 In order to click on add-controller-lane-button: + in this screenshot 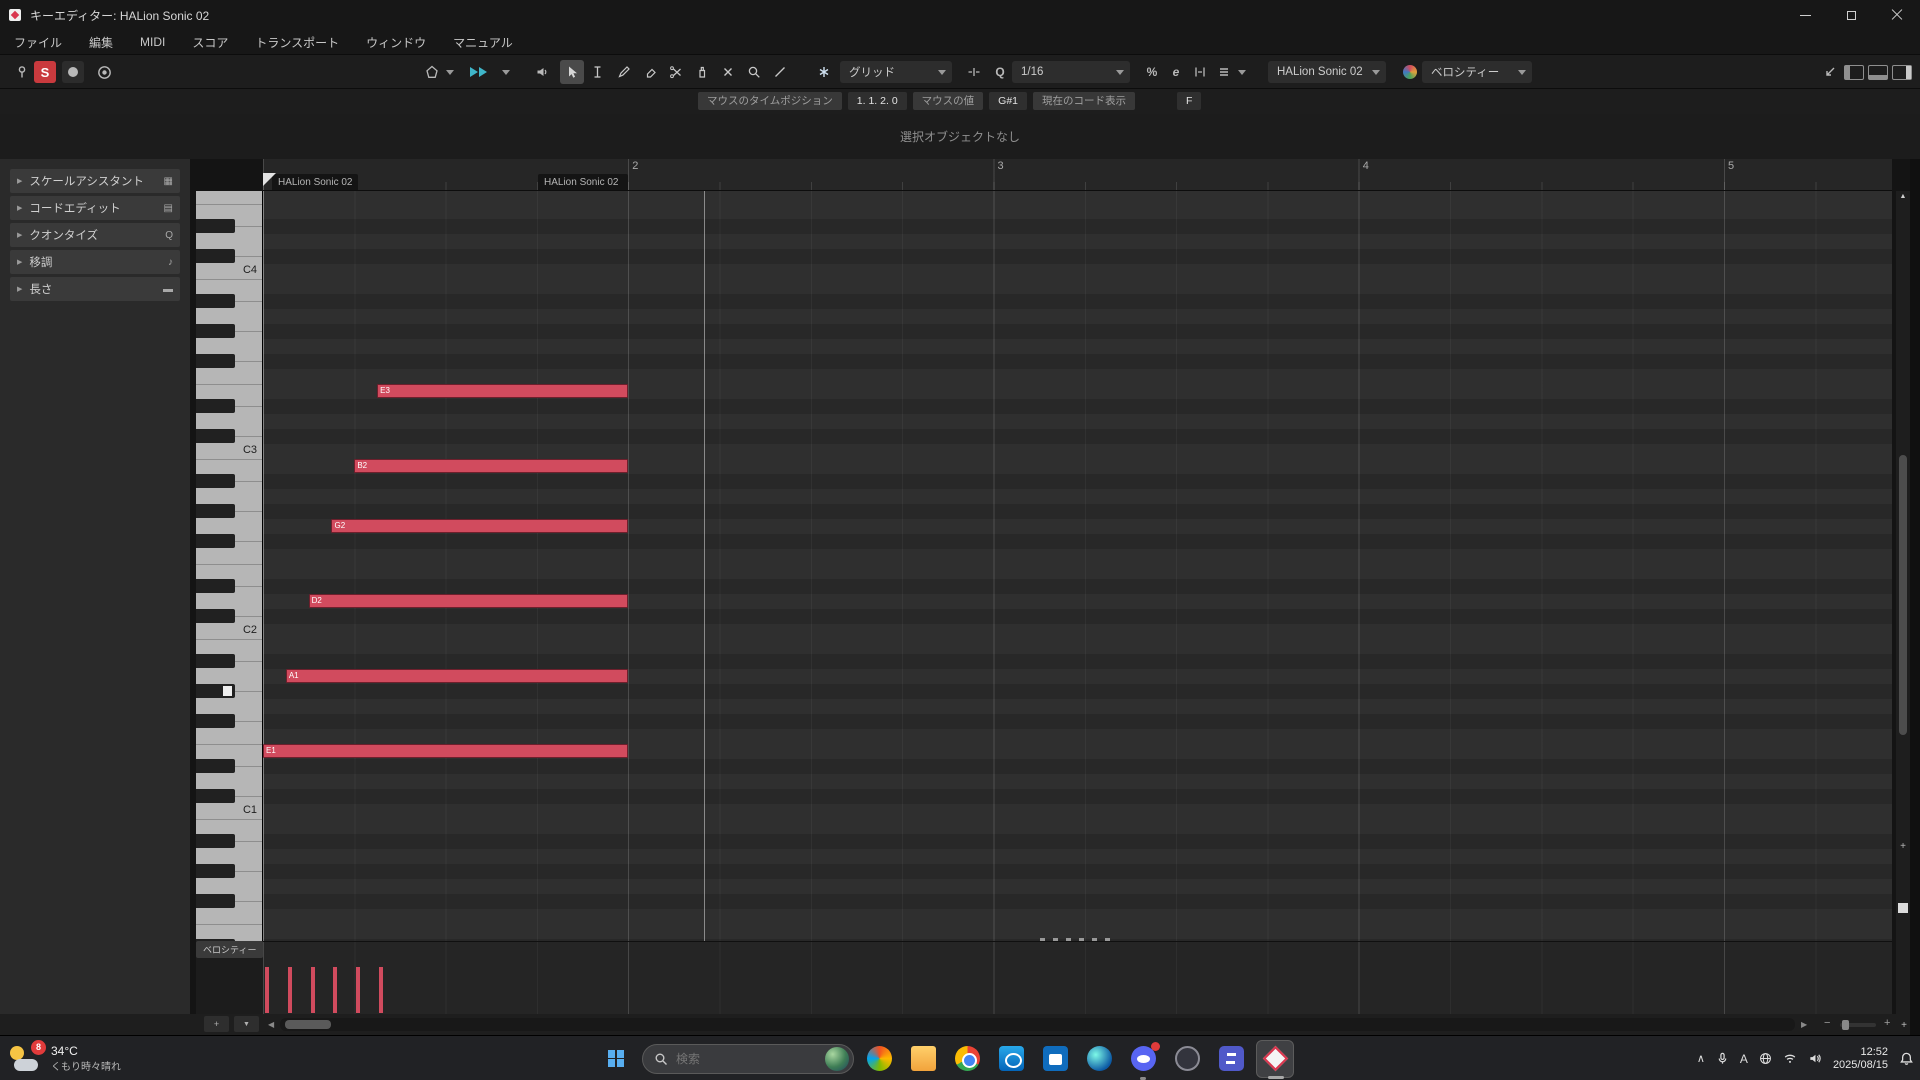, I will do `click(216, 1024)`.